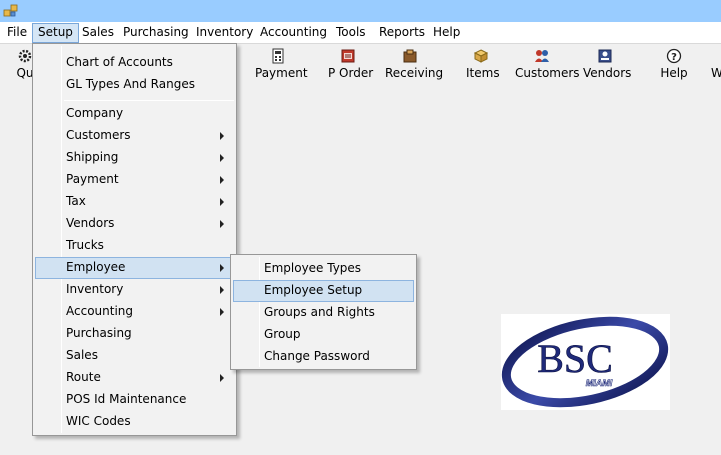 The width and height of the screenshot is (721, 455). I want to click on menu-reports: Reports, so click(402, 33).